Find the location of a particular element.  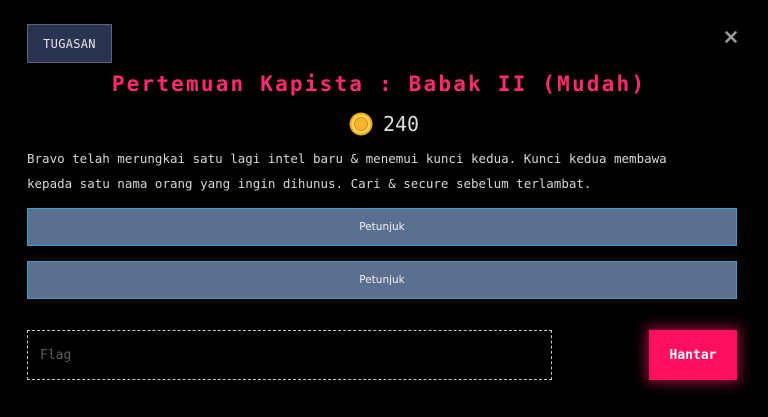

coin-icon is located at coordinates (361, 124).